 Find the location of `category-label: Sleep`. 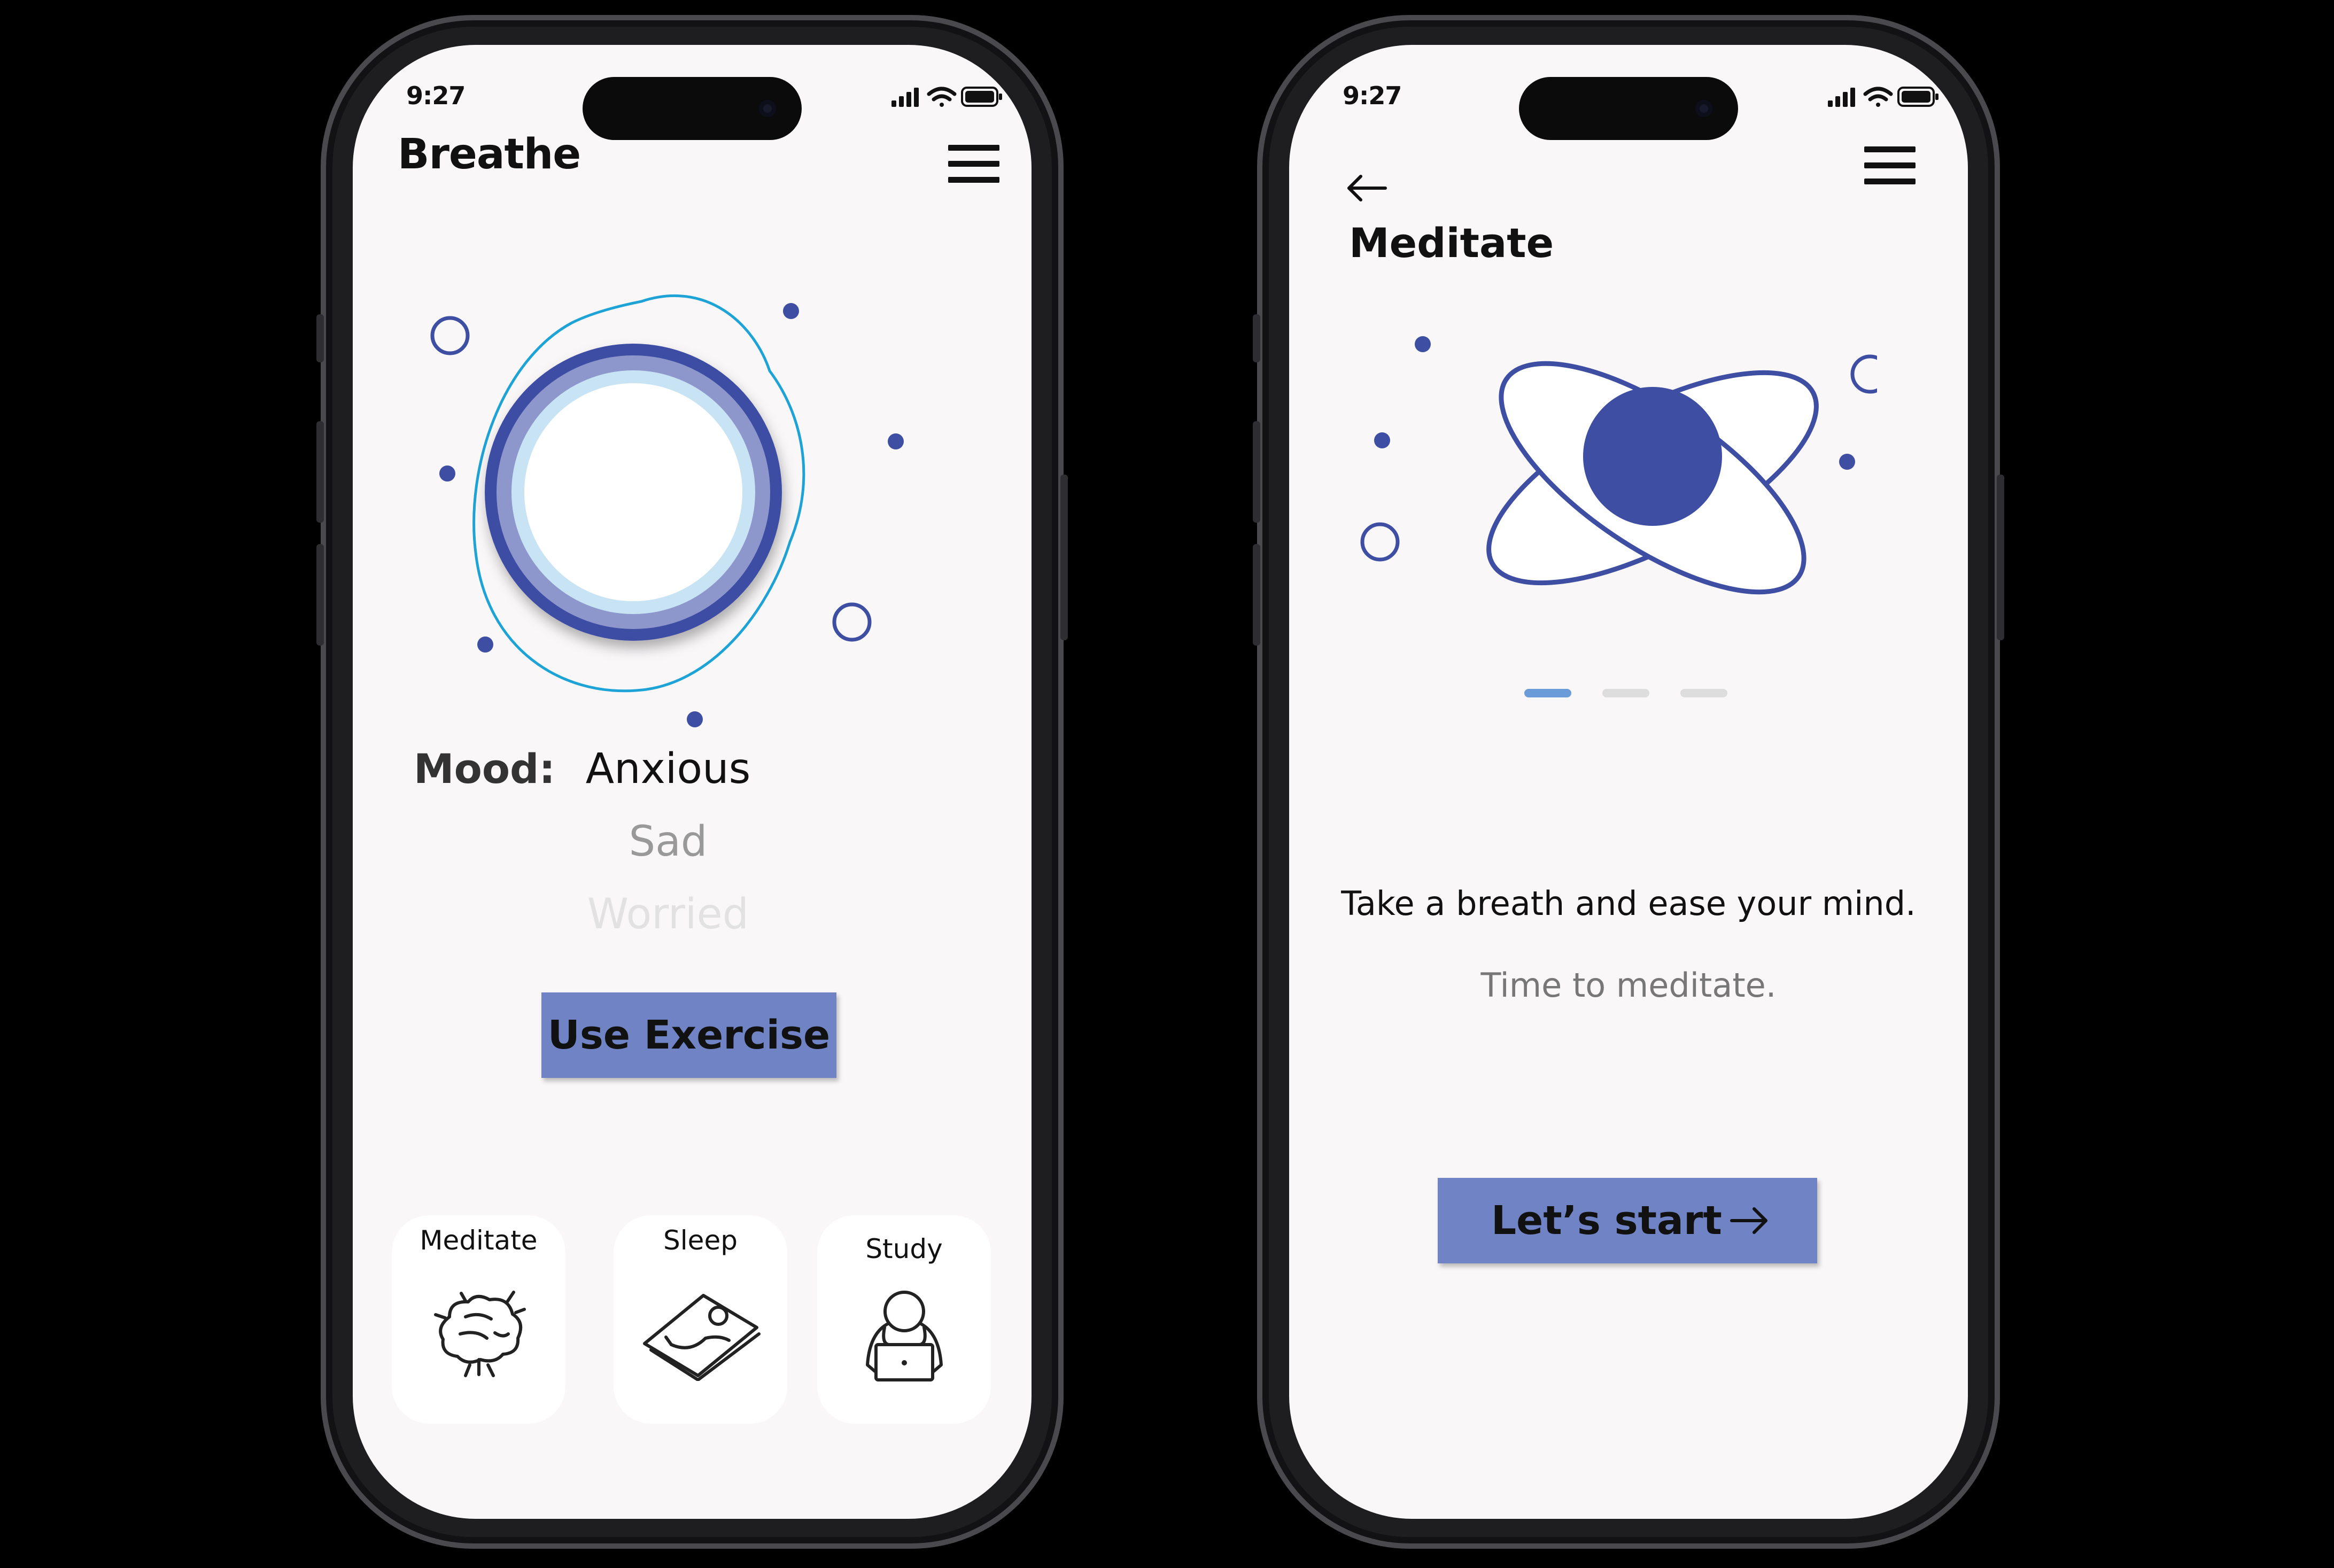

category-label: Sleep is located at coordinates (700, 1241).